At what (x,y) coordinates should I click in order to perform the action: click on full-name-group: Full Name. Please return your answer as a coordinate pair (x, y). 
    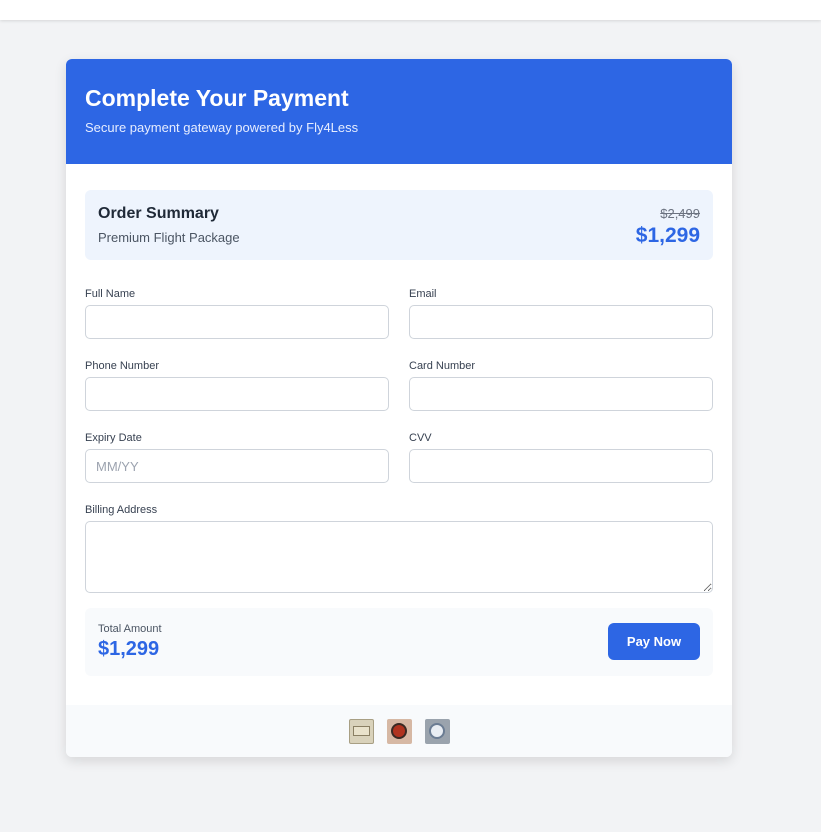
    Looking at the image, I should click on (237, 324).